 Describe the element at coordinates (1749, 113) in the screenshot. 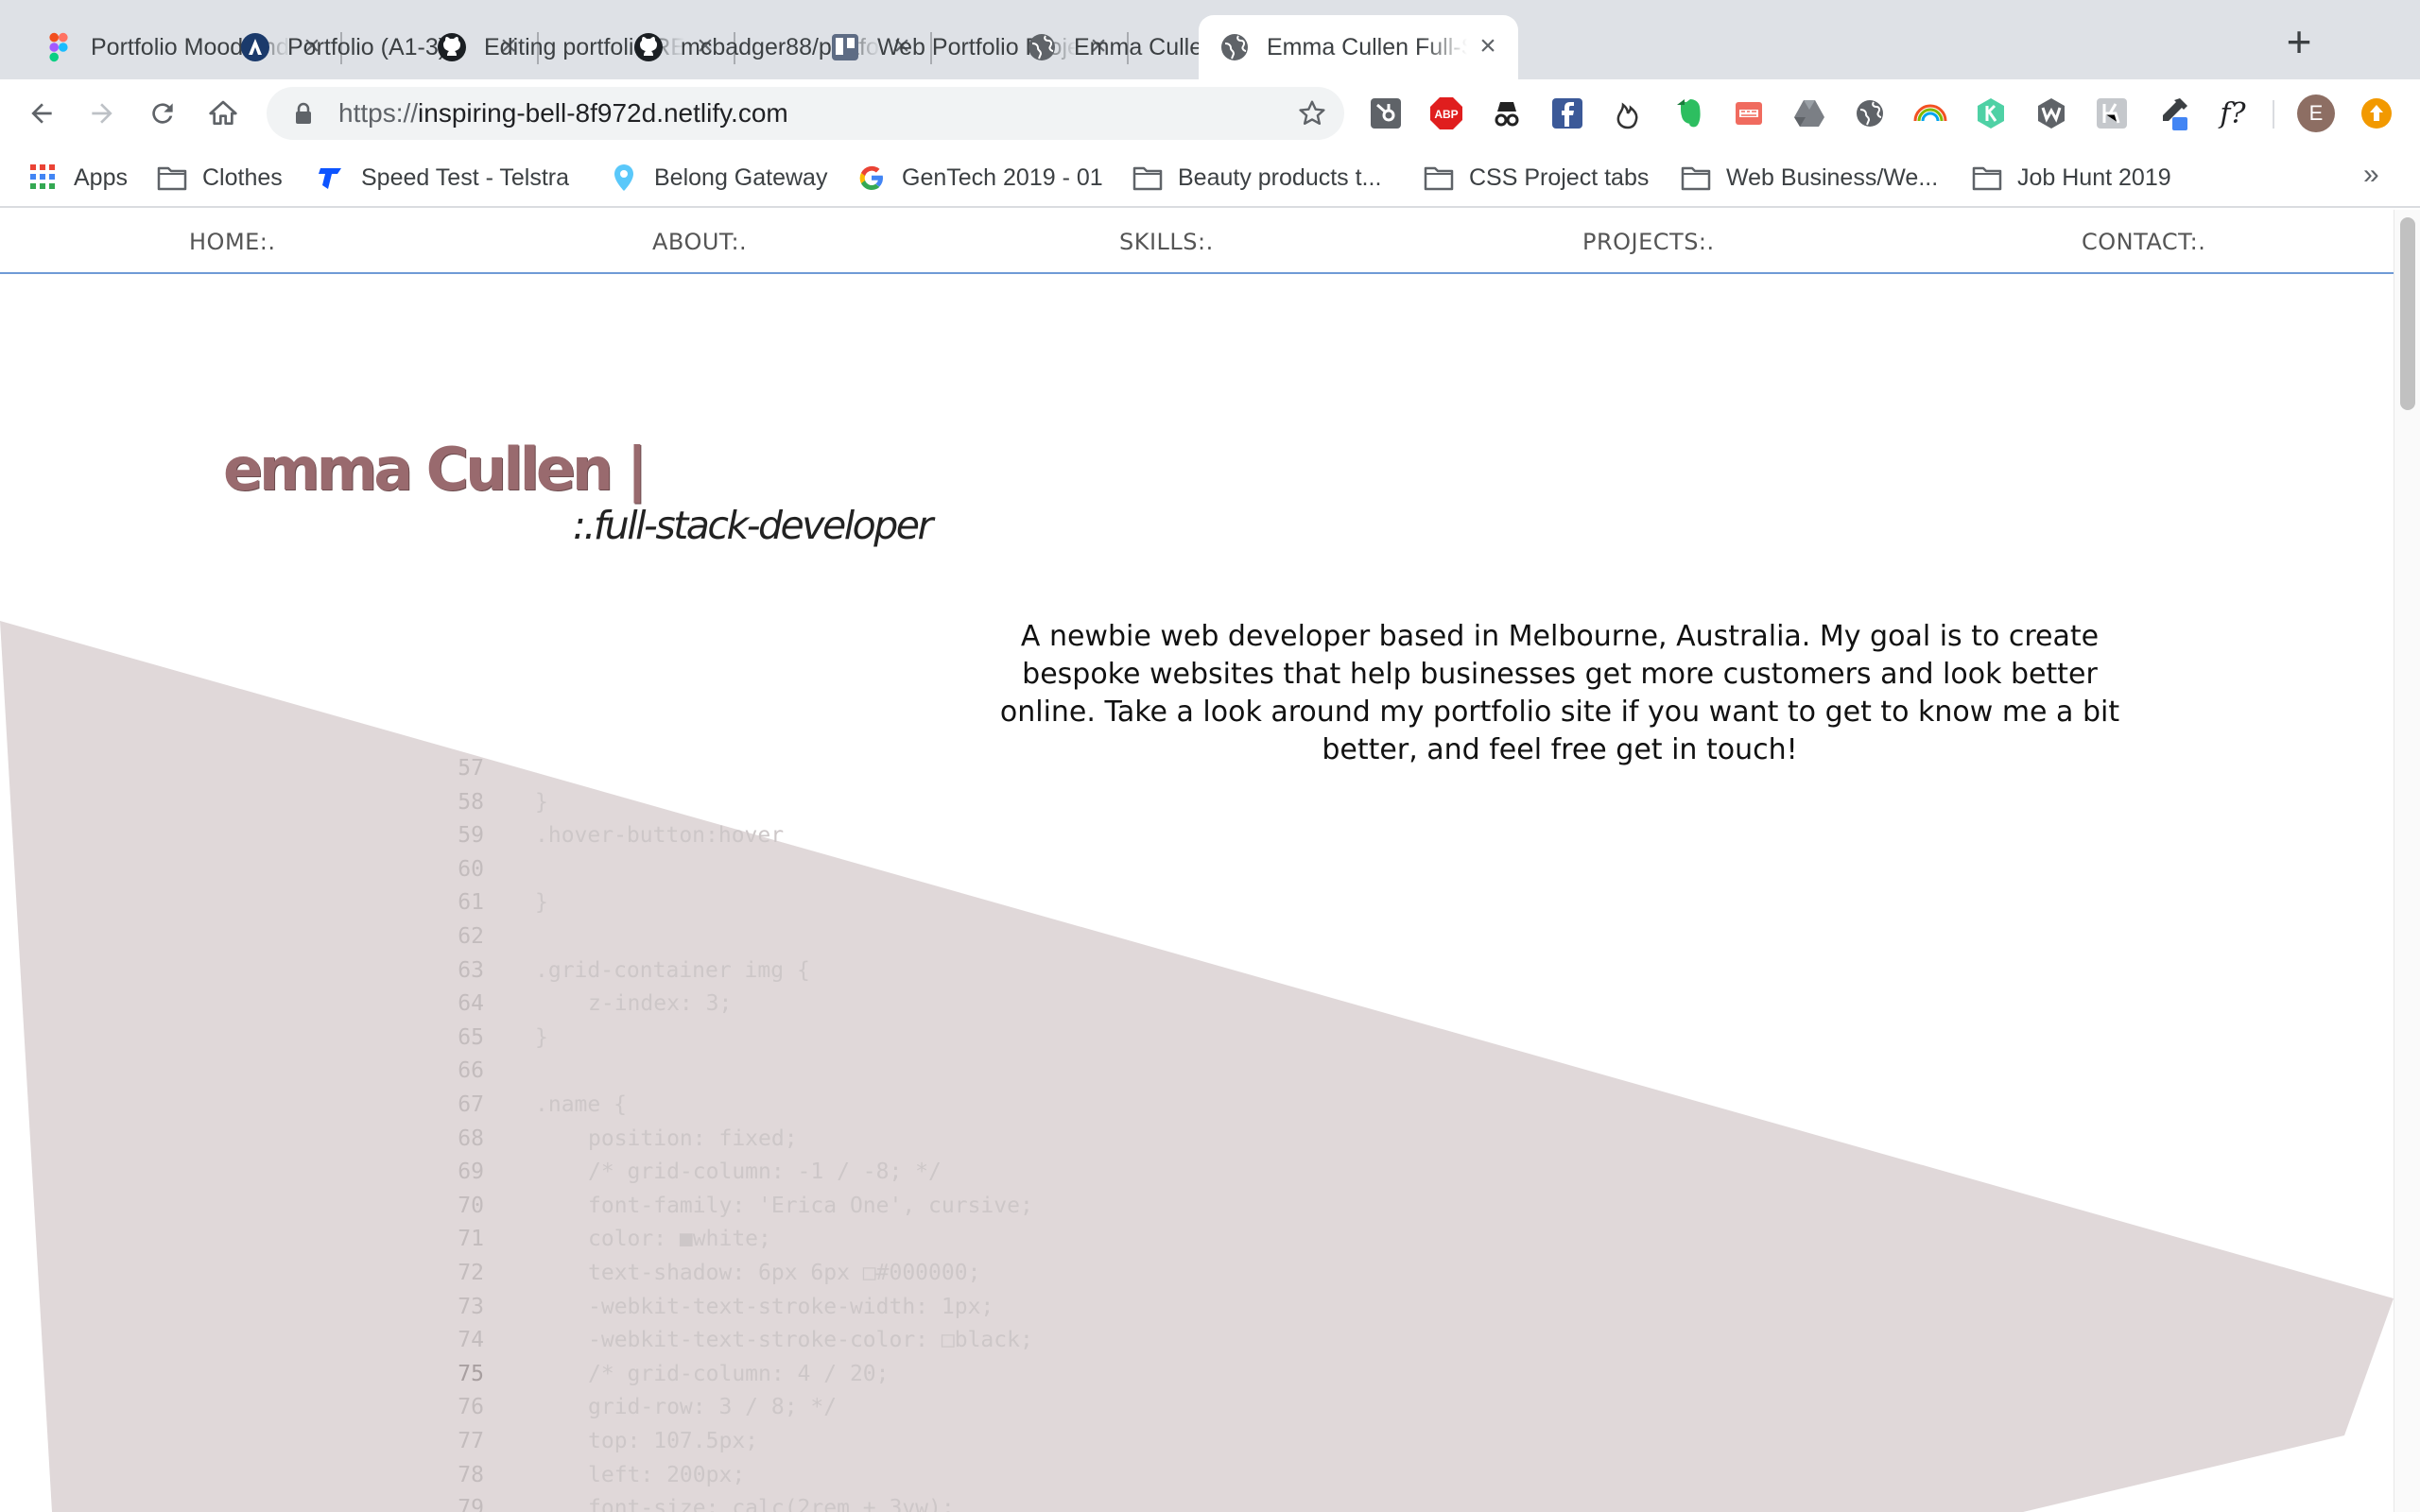

I see `pdf-icon` at that location.